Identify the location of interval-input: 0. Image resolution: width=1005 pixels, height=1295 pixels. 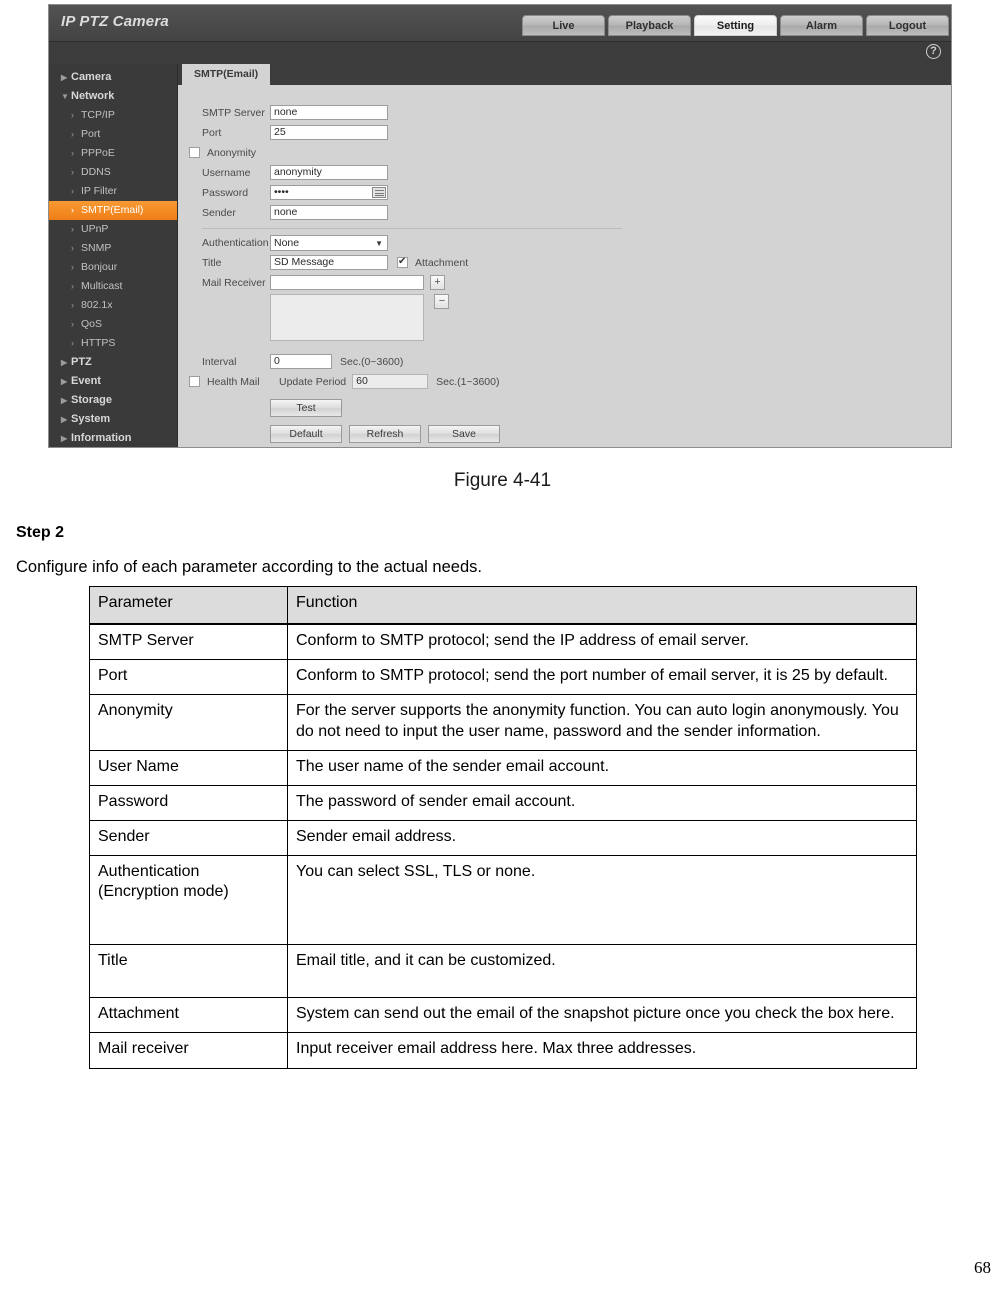
(301, 361).